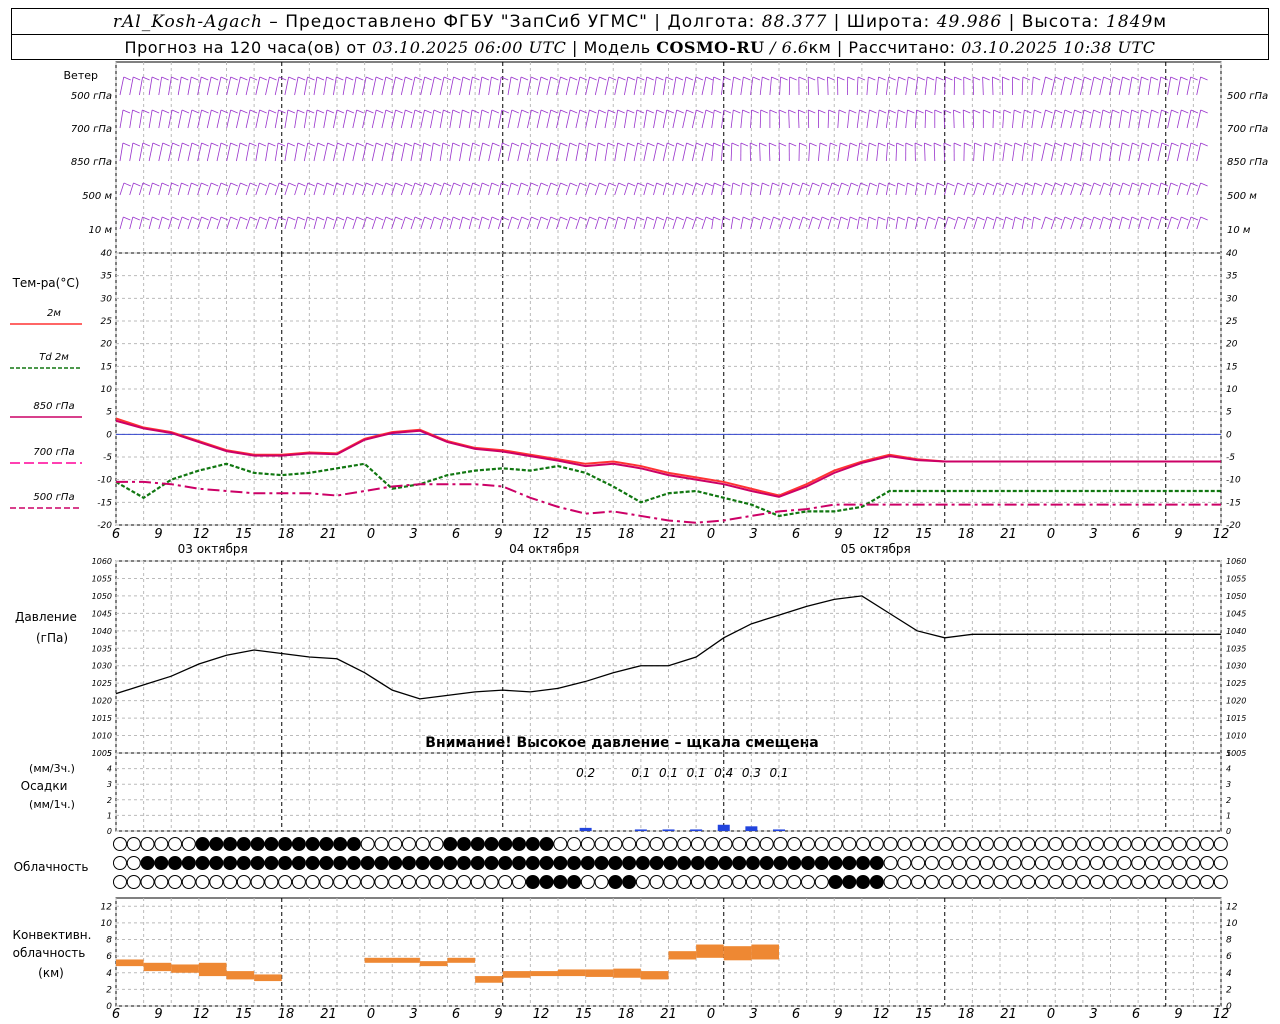  Describe the element at coordinates (49, 953) in the screenshot. I see `conv-title-2: облачность` at that location.